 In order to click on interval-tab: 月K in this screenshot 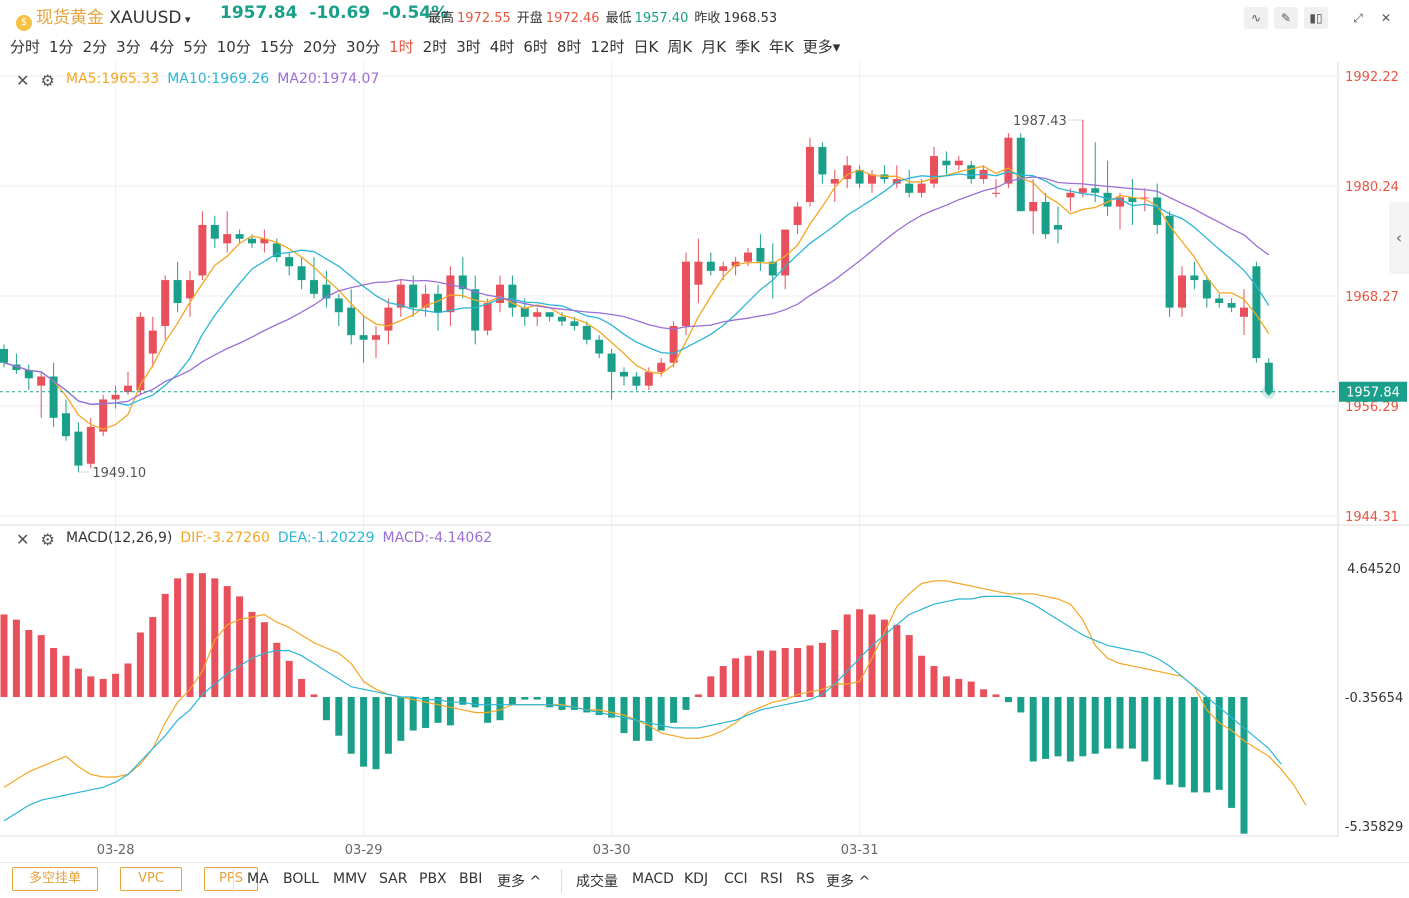, I will do `click(713, 47)`.